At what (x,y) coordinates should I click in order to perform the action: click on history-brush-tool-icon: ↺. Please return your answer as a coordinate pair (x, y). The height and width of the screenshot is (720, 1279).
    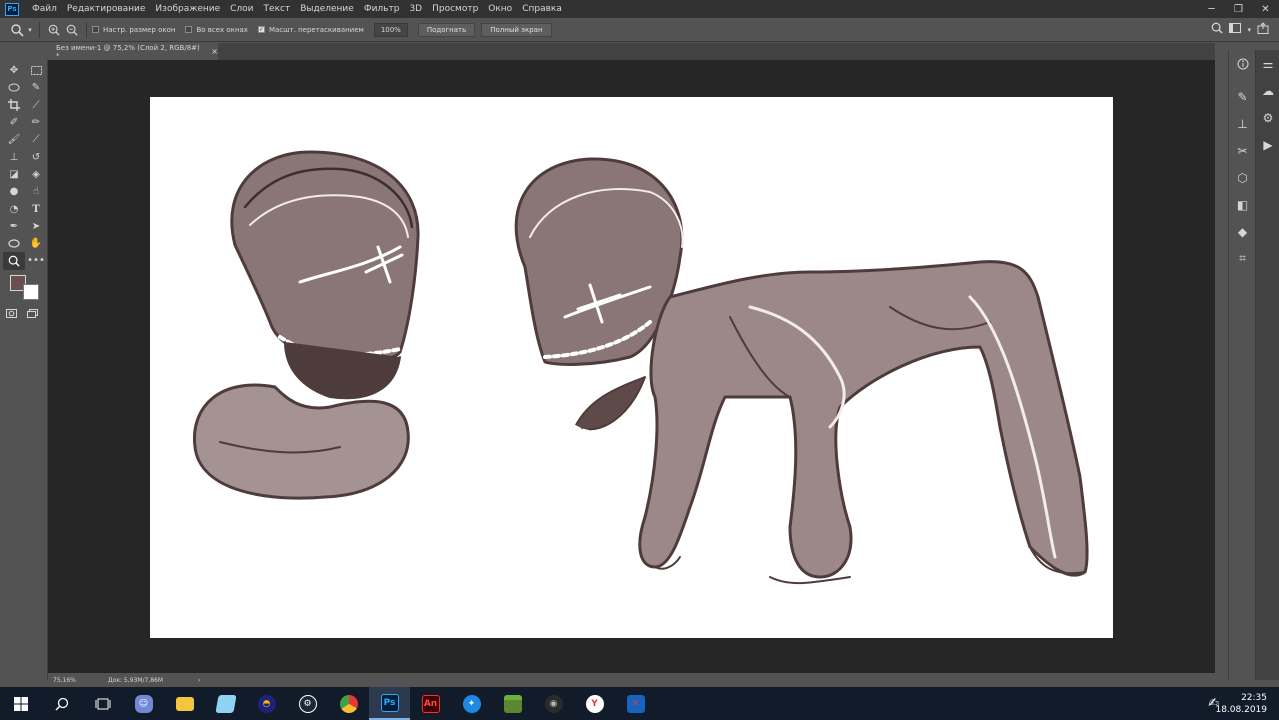
    Looking at the image, I should click on (36, 156).